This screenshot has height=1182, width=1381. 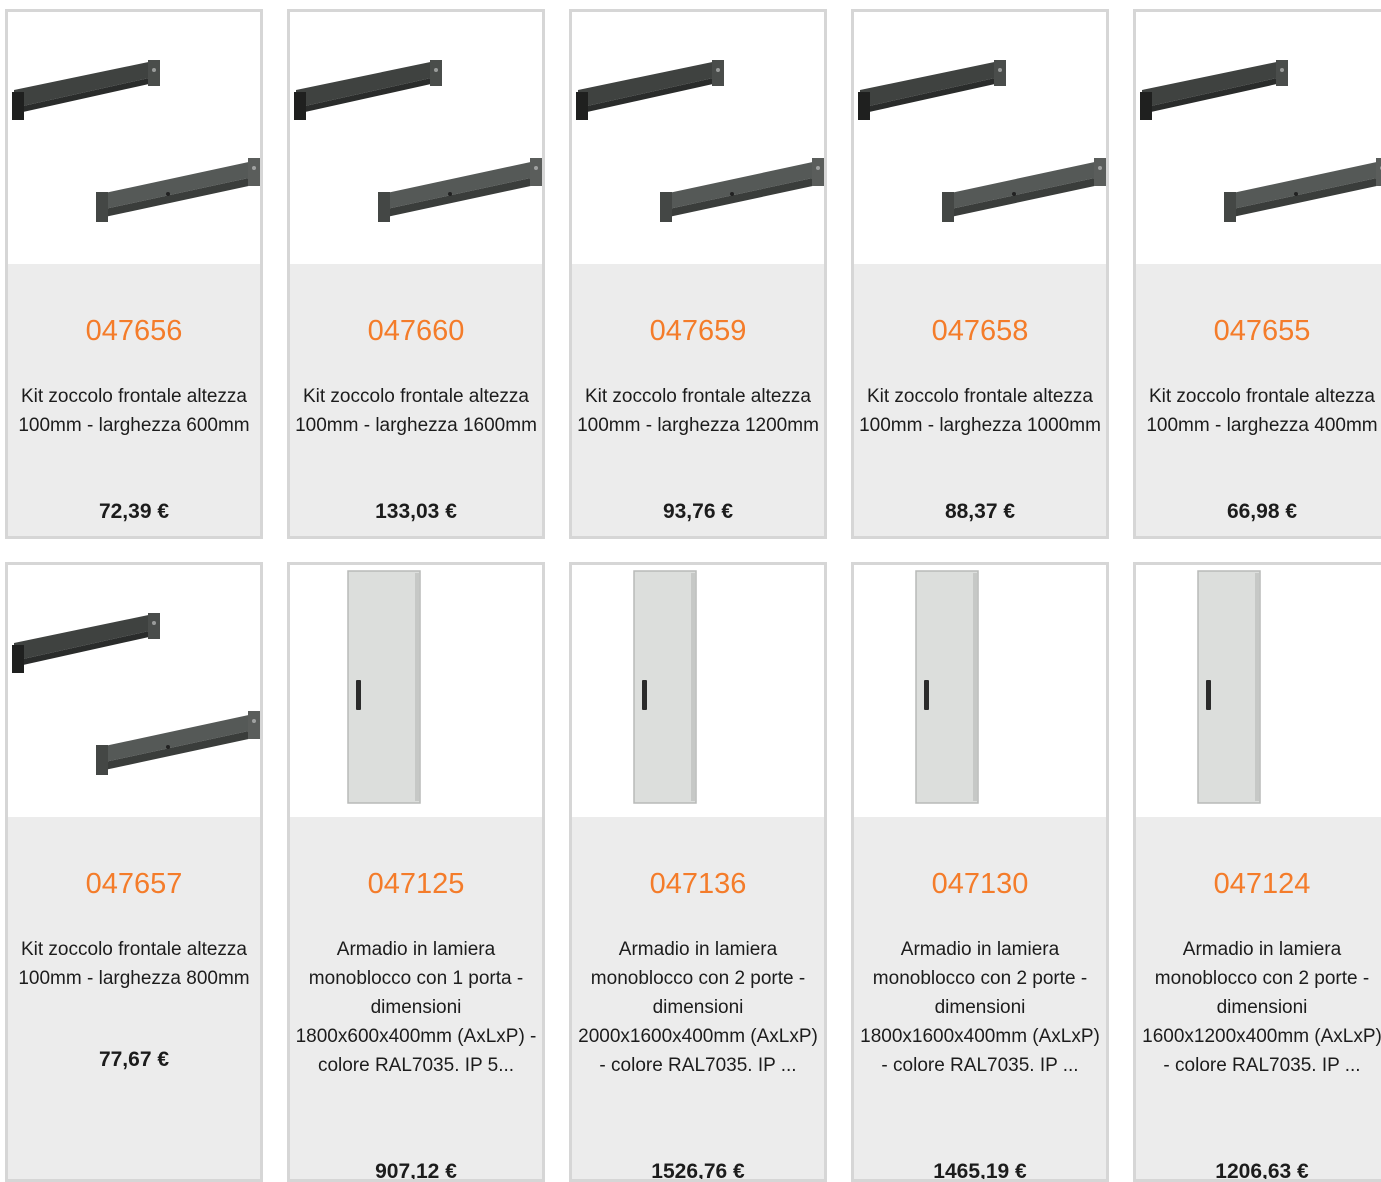 What do you see at coordinates (698, 511) in the screenshot?
I see `product-price: 93,76 €` at bounding box center [698, 511].